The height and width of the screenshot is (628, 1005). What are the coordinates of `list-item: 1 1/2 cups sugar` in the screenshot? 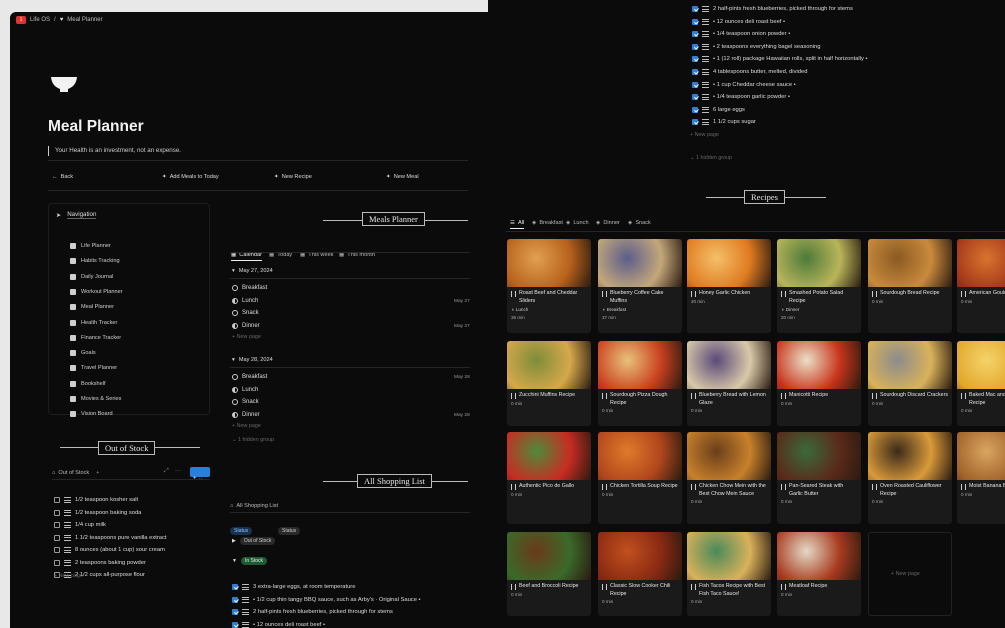 It's located at (724, 122).